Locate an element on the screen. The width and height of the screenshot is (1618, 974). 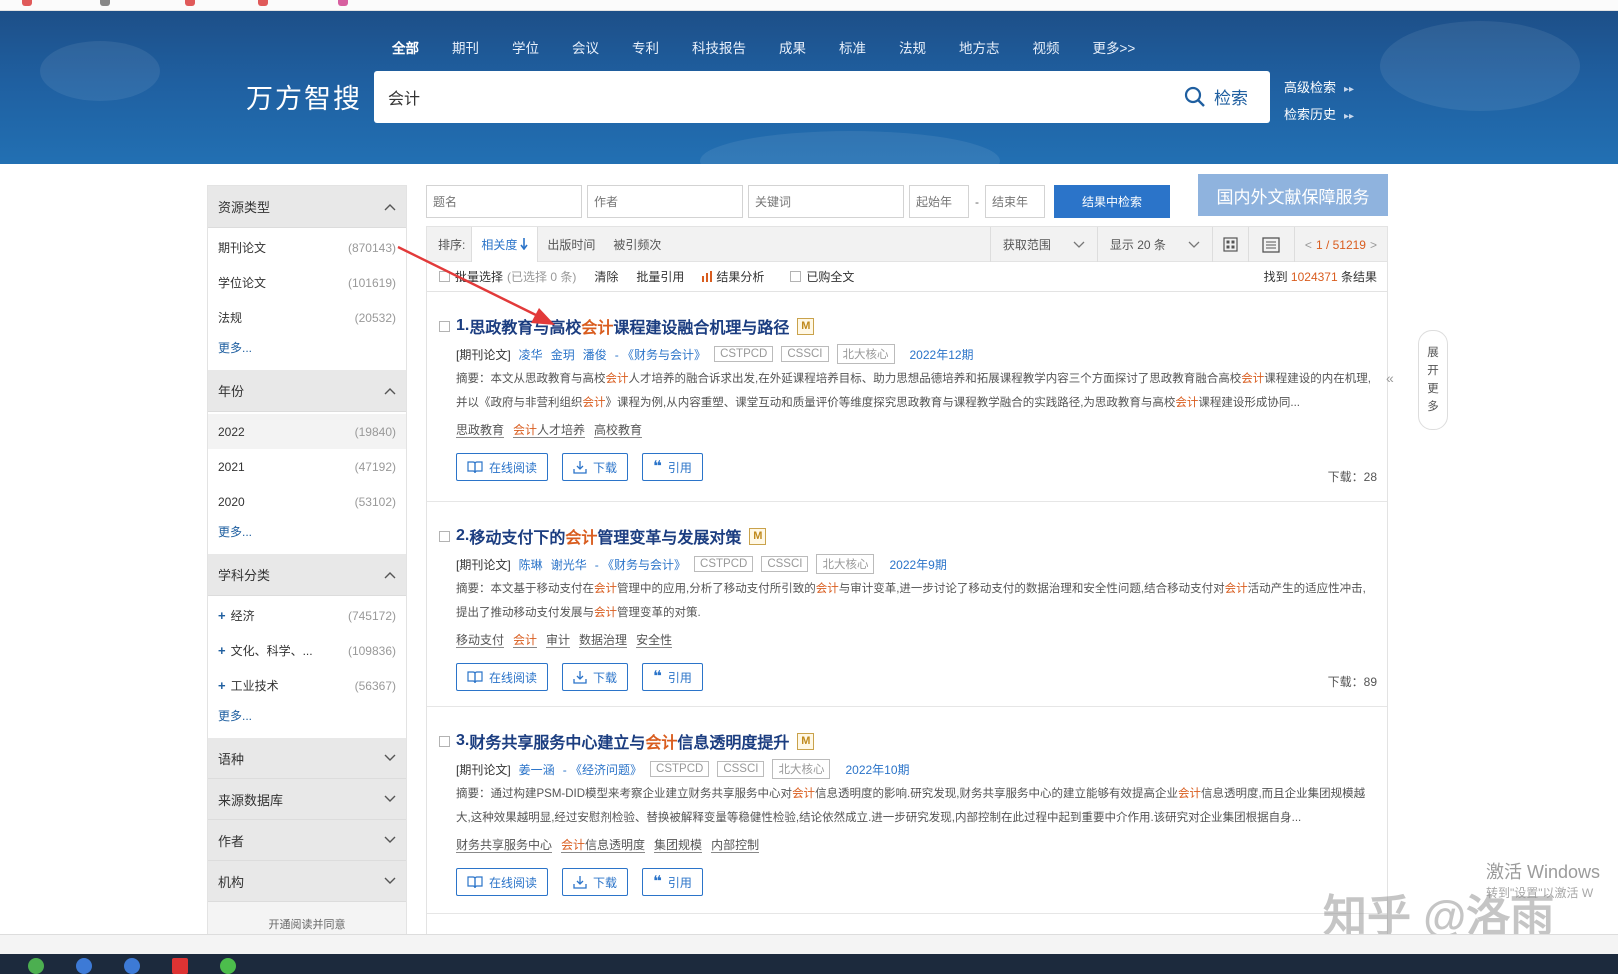
facet-item: 2022 (19840) is located at coordinates (307, 431).